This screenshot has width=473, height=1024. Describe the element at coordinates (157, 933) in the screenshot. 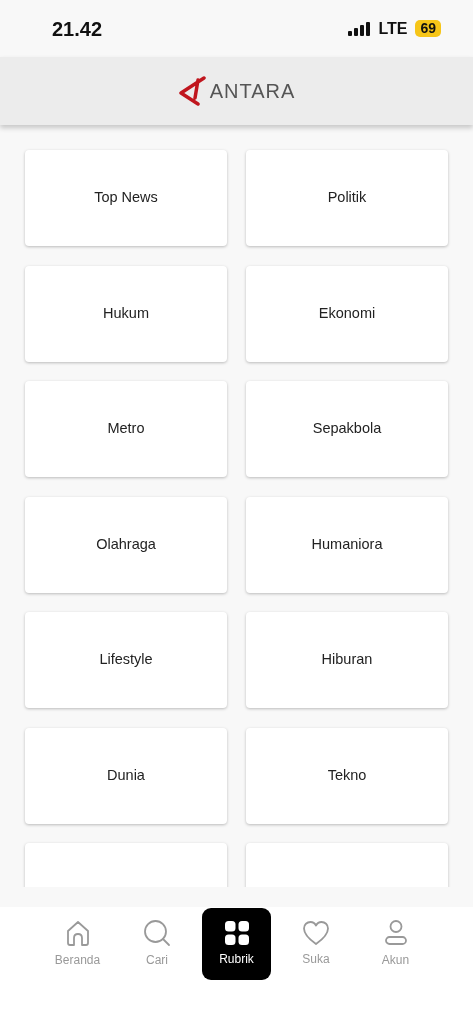

I see `search-icon` at that location.